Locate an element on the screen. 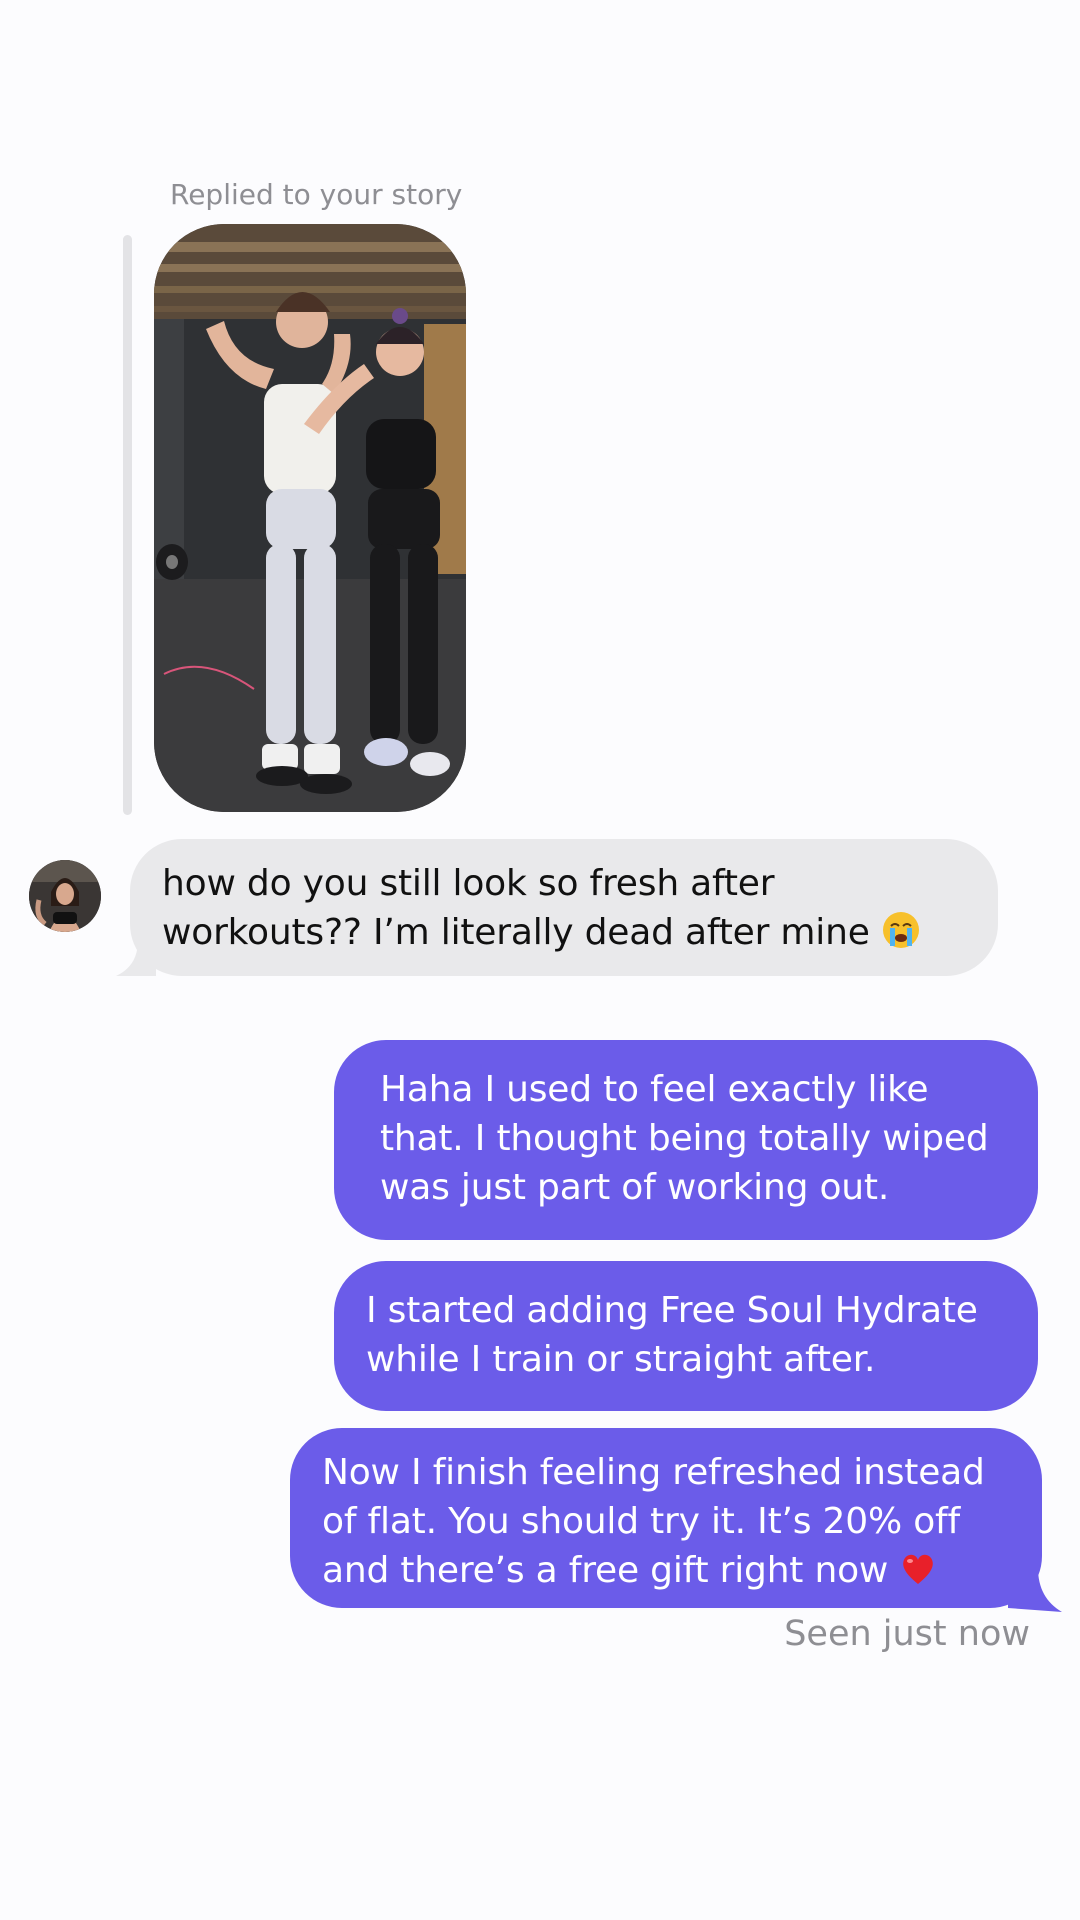  avatar-photo-image is located at coordinates (65, 896).